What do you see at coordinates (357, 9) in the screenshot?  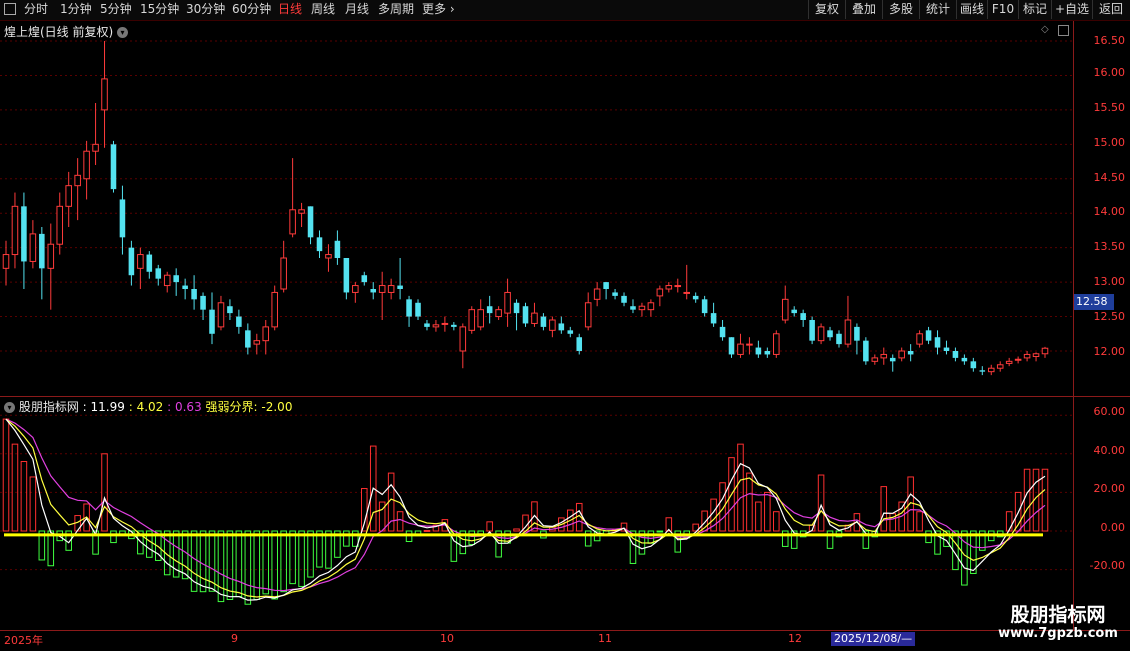 I see `period-monthly: 月线` at bounding box center [357, 9].